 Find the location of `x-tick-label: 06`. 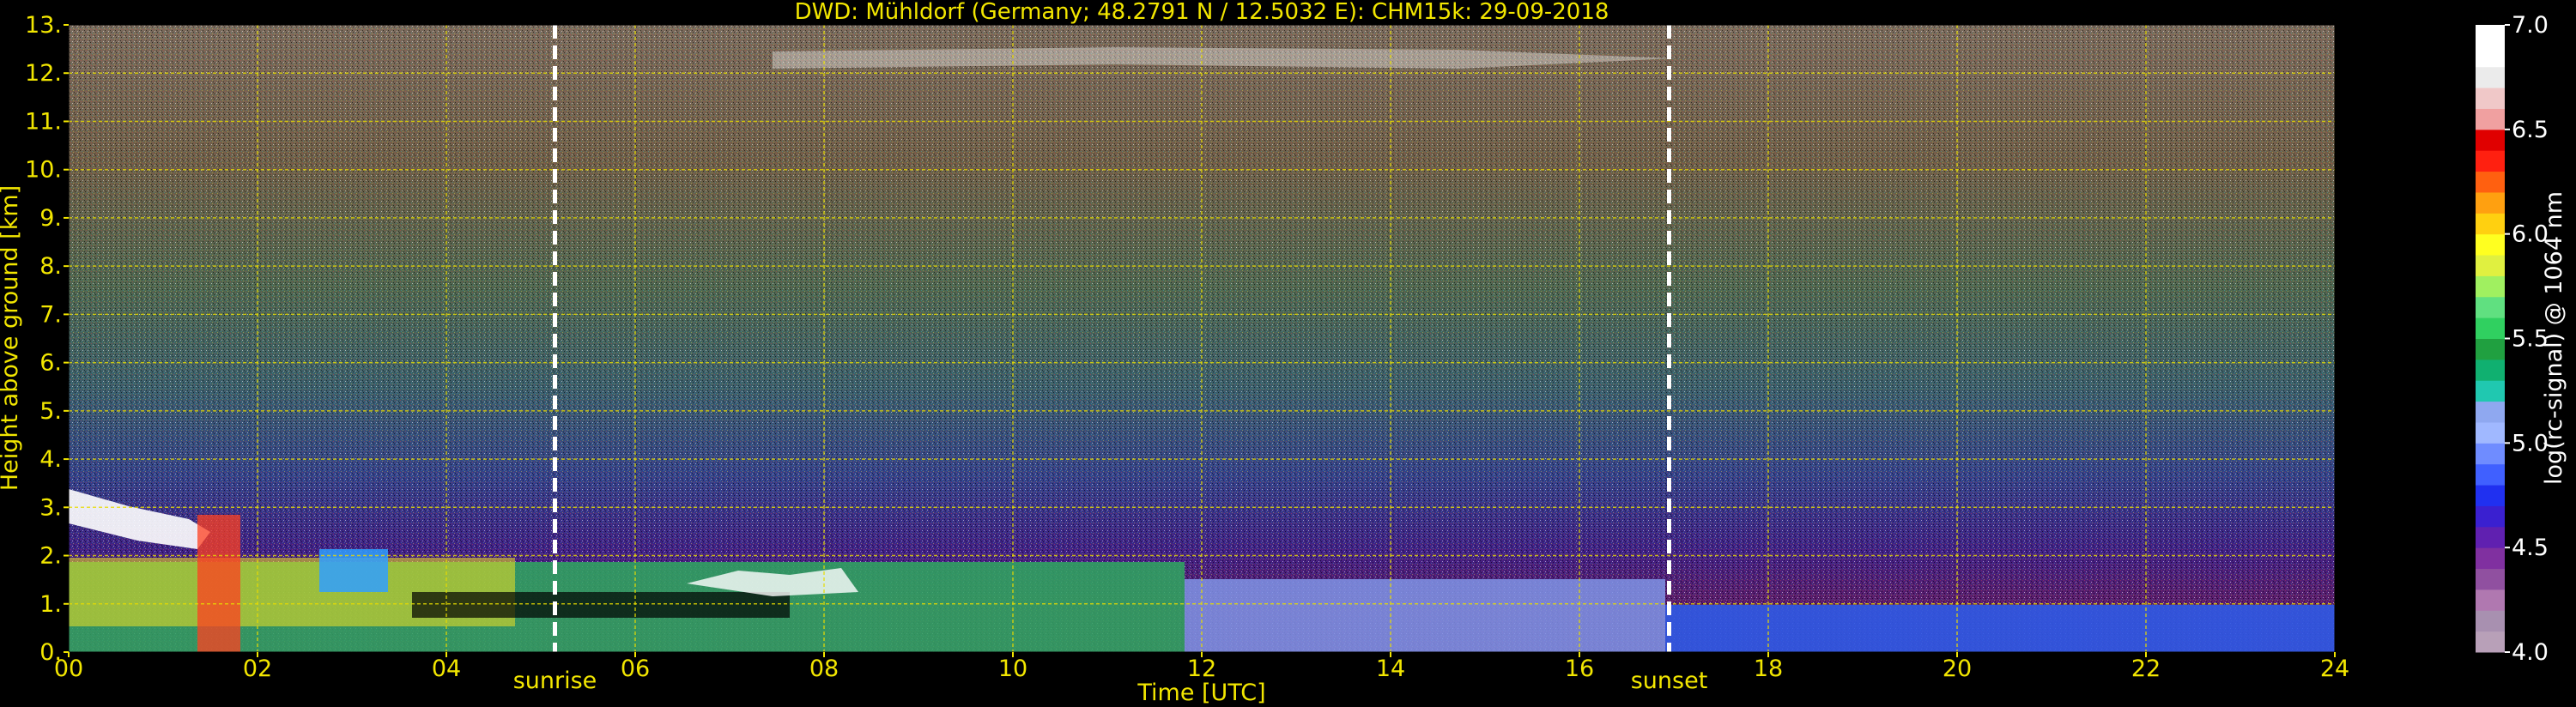

x-tick-label: 06 is located at coordinates (635, 669).